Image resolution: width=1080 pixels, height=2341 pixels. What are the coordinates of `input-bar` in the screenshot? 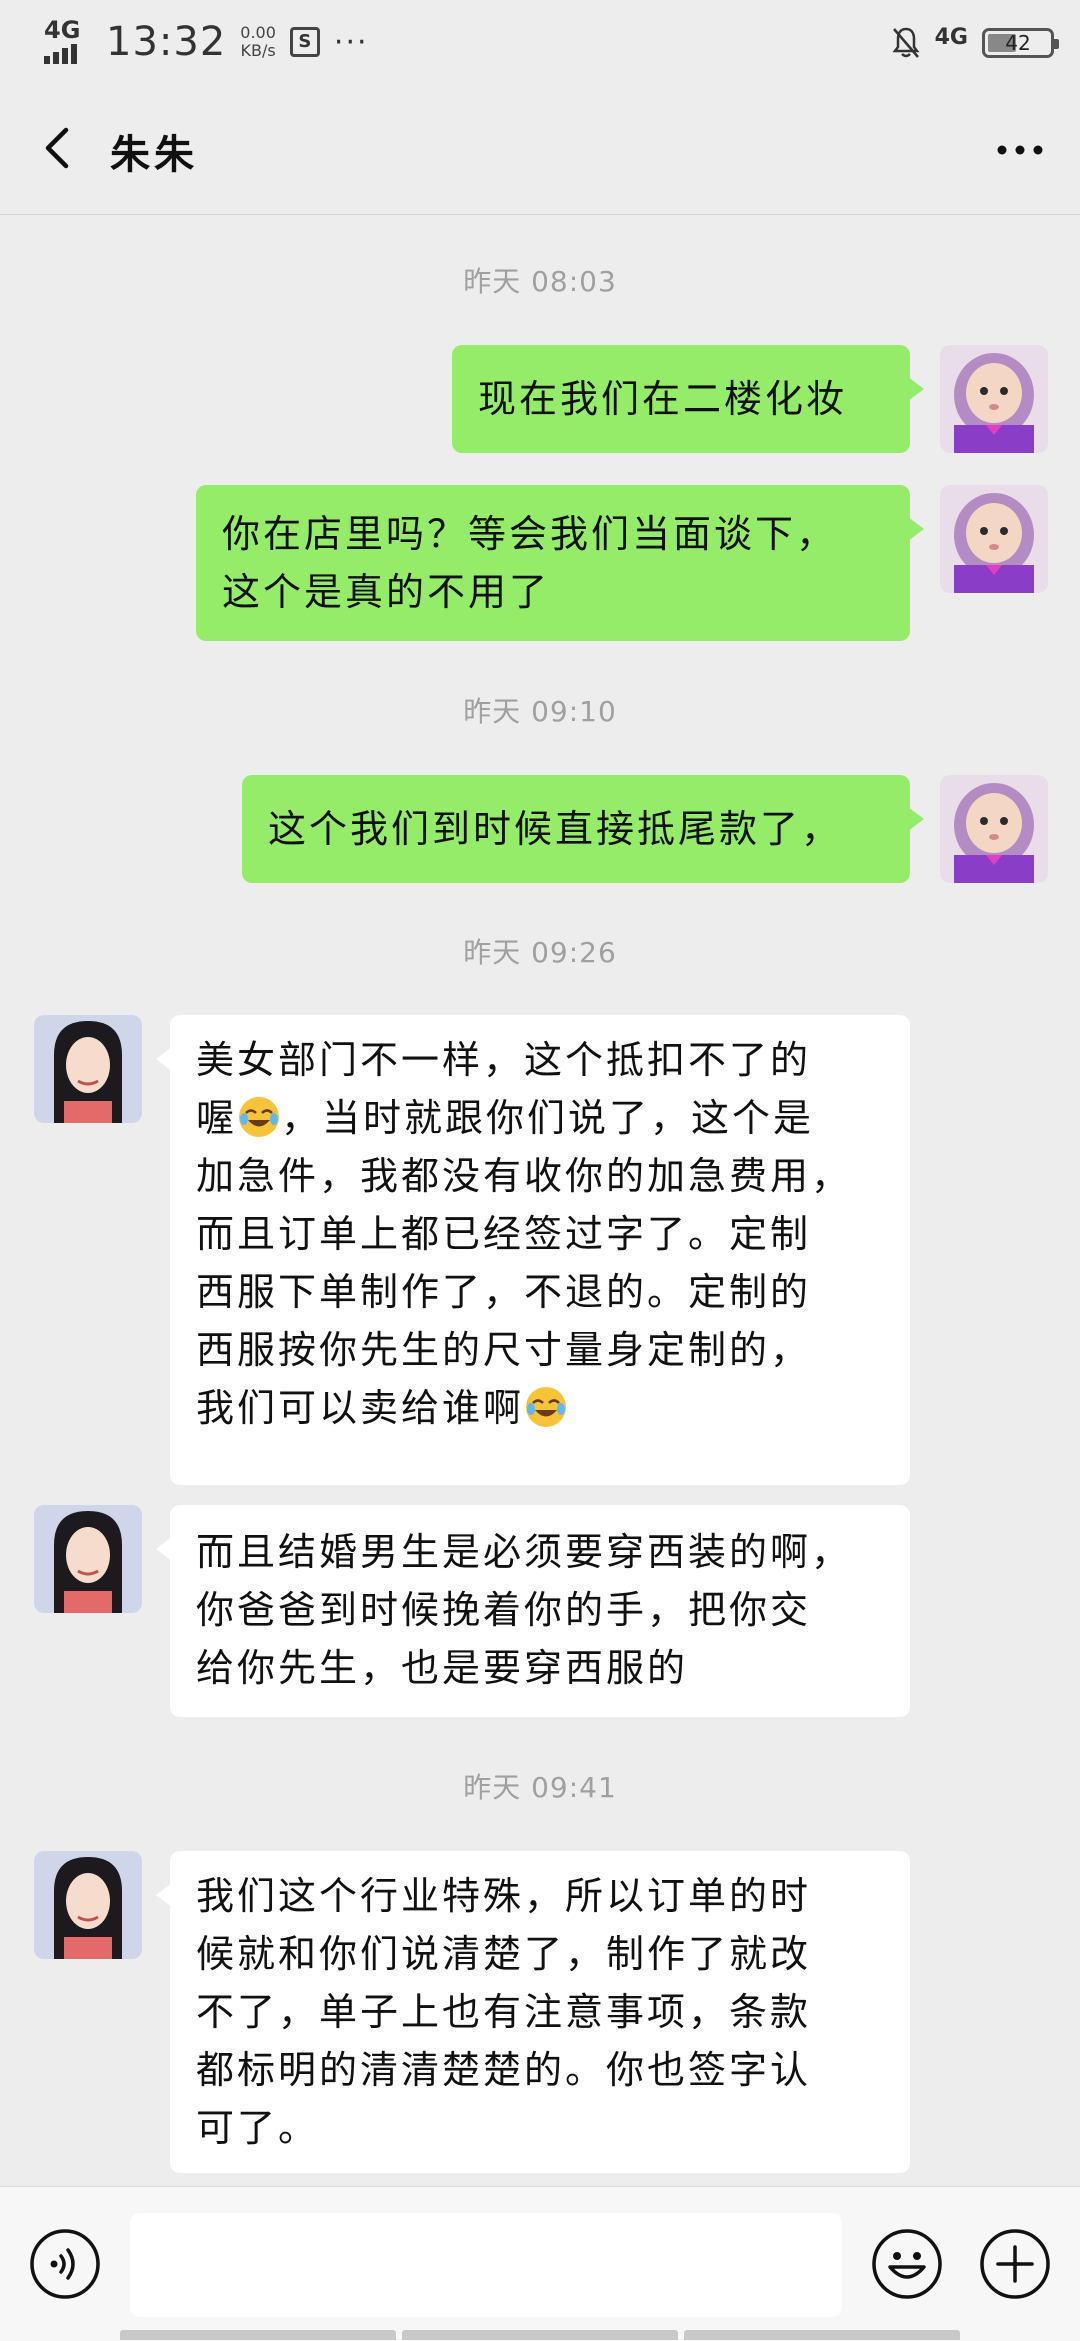 It's located at (540, 2263).